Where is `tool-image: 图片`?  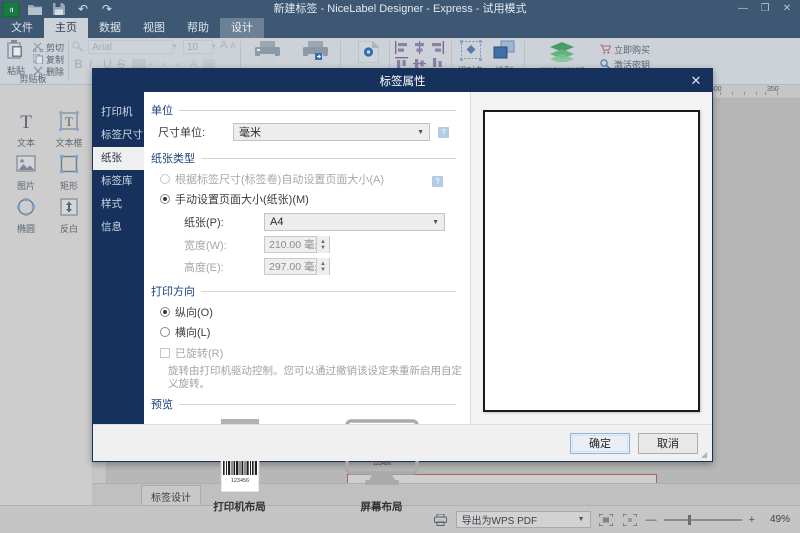
tool-image: 图片 is located at coordinates (26, 172).